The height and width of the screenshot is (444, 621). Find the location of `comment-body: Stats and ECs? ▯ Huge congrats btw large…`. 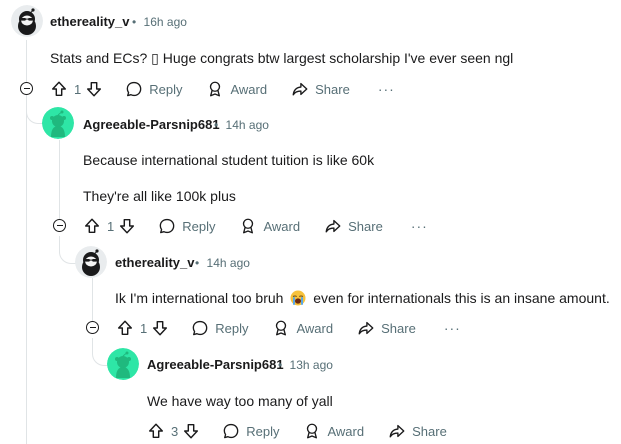

comment-body: Stats and ECs? ▯ Huge congrats btw large… is located at coordinates (282, 58).